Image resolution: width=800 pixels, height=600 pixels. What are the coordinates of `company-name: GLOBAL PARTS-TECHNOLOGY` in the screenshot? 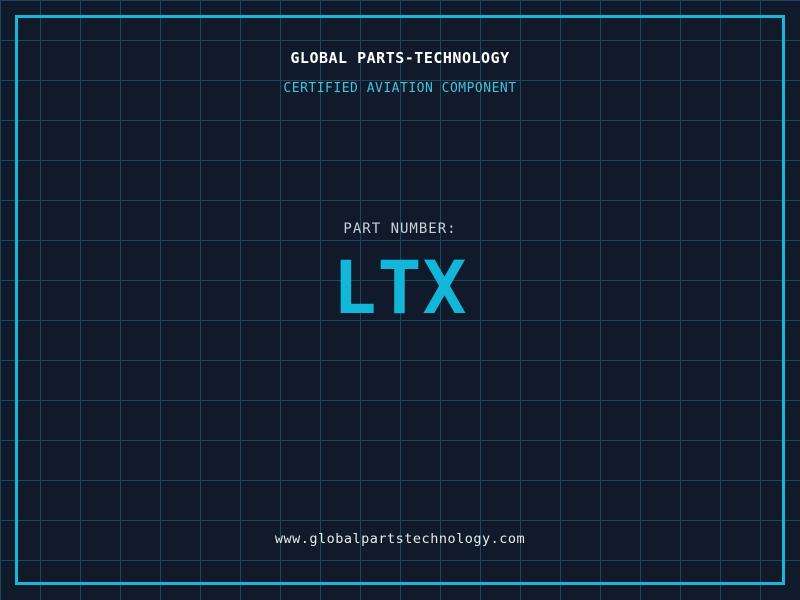 It's located at (400, 58).